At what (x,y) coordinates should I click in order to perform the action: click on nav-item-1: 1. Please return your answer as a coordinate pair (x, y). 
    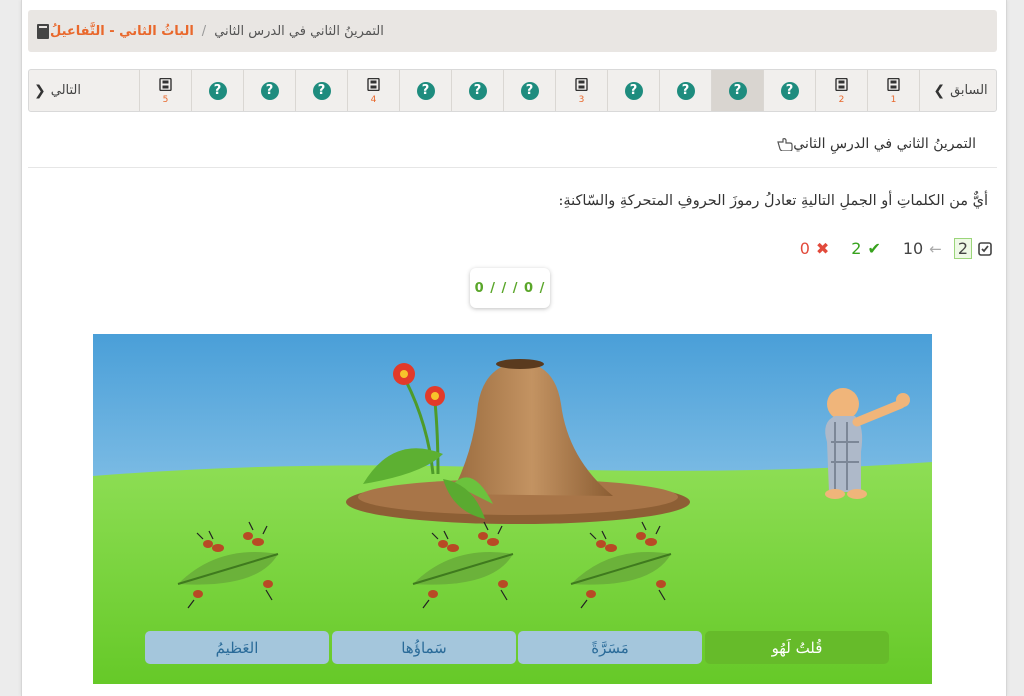
    Looking at the image, I should click on (893, 90).